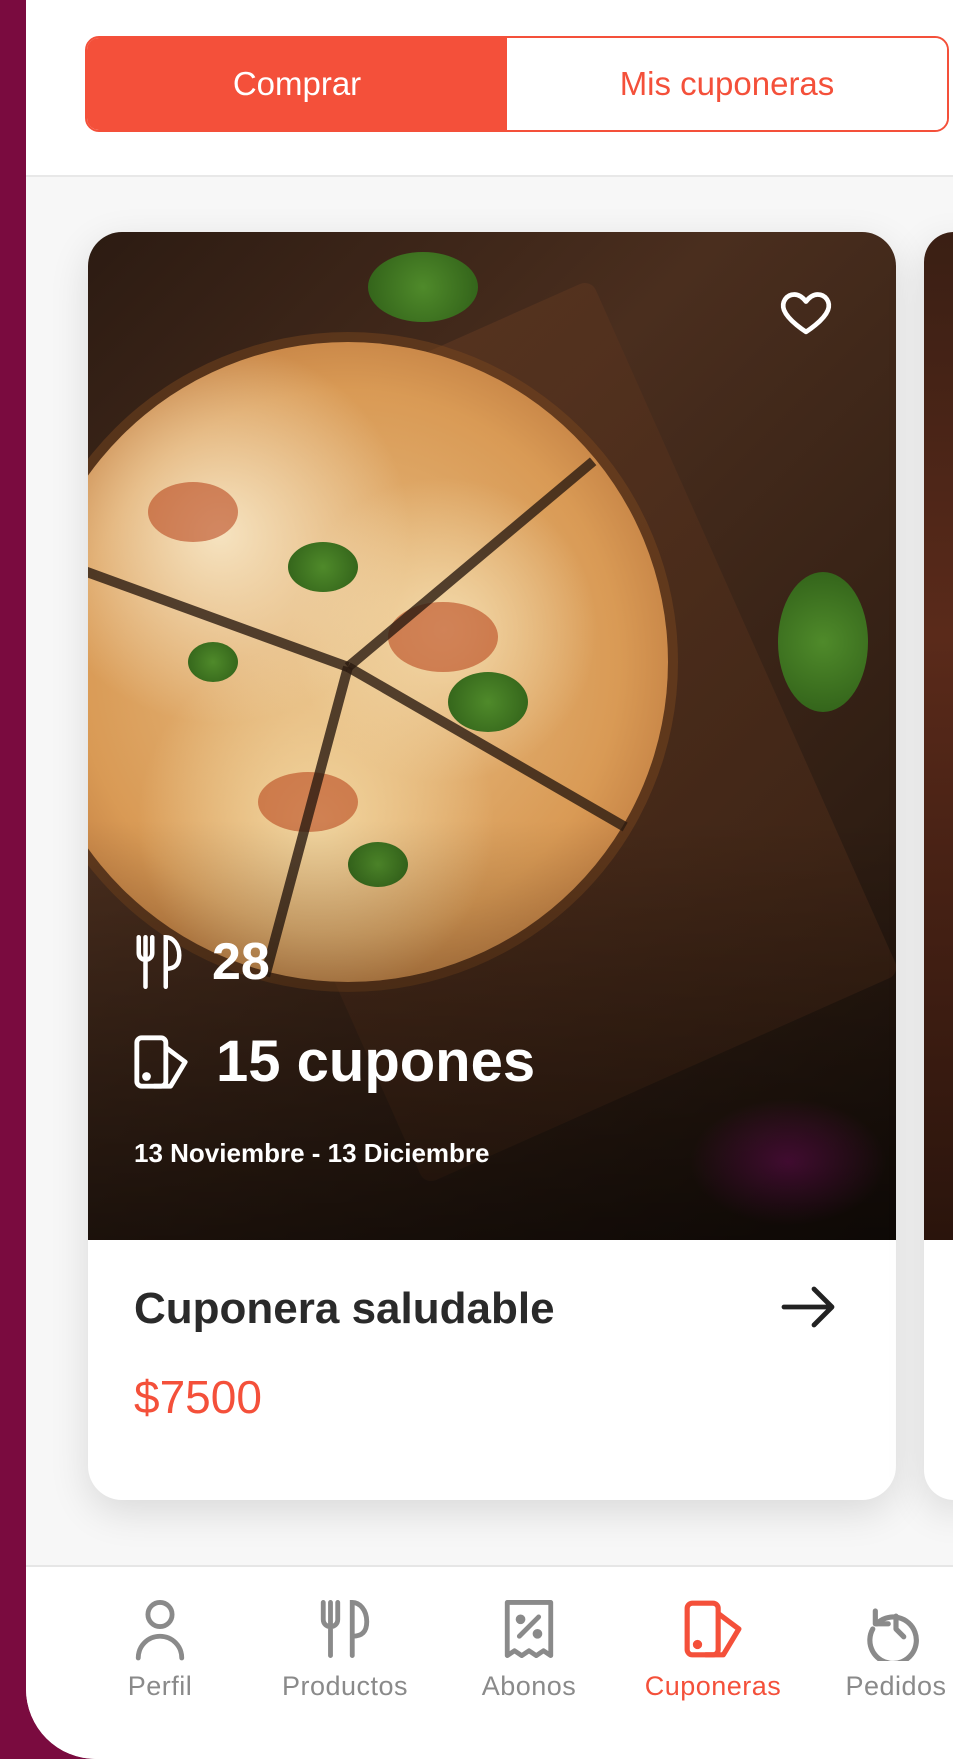  What do you see at coordinates (198, 1397) in the screenshot?
I see `card-price: $7500` at bounding box center [198, 1397].